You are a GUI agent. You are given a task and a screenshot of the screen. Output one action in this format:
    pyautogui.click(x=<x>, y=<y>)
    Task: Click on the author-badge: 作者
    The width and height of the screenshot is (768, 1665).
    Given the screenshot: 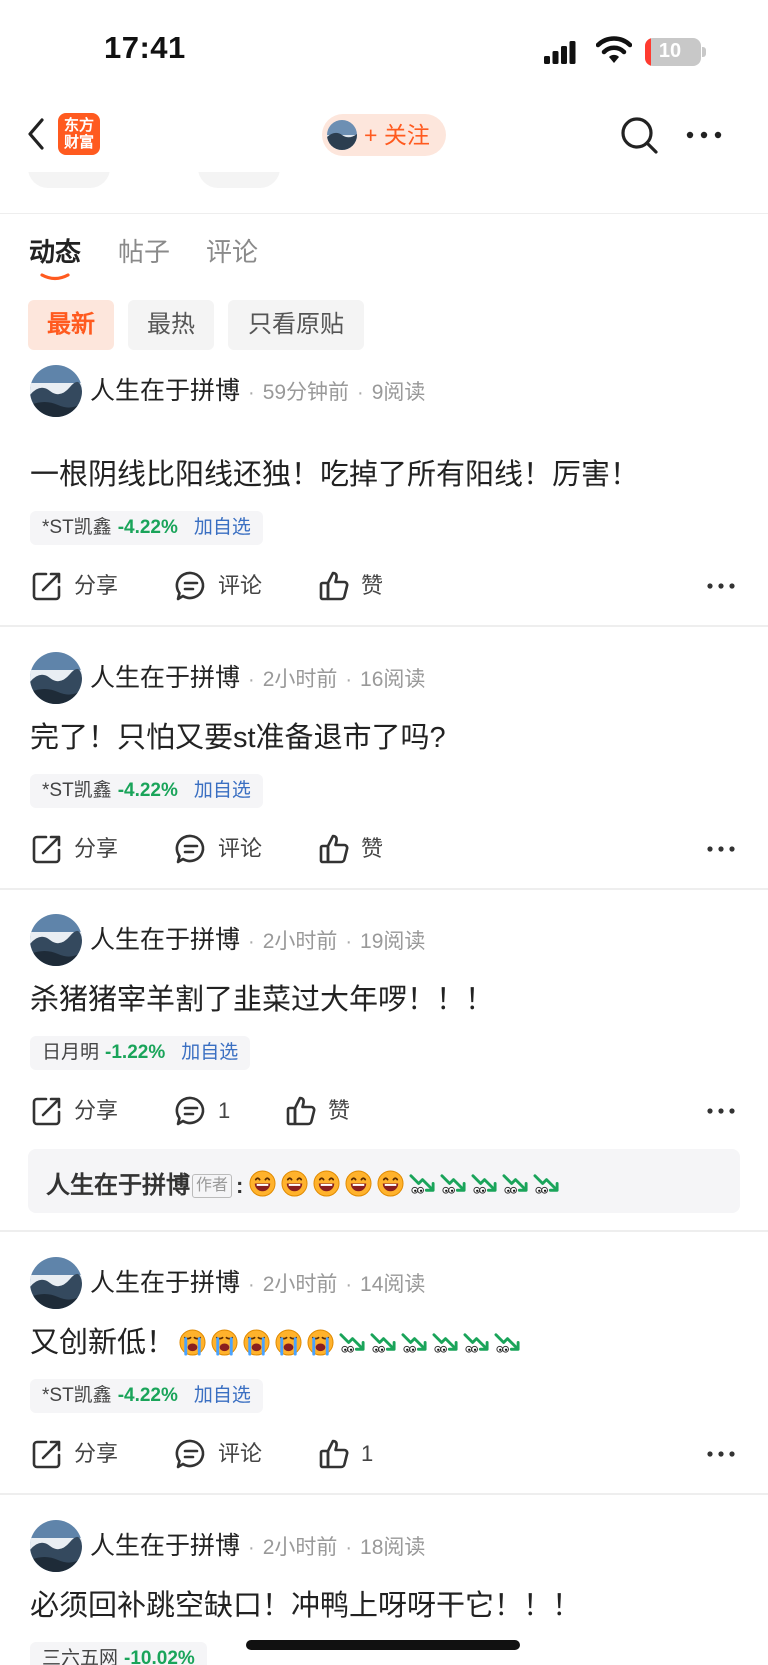 What is the action you would take?
    pyautogui.click(x=212, y=1186)
    